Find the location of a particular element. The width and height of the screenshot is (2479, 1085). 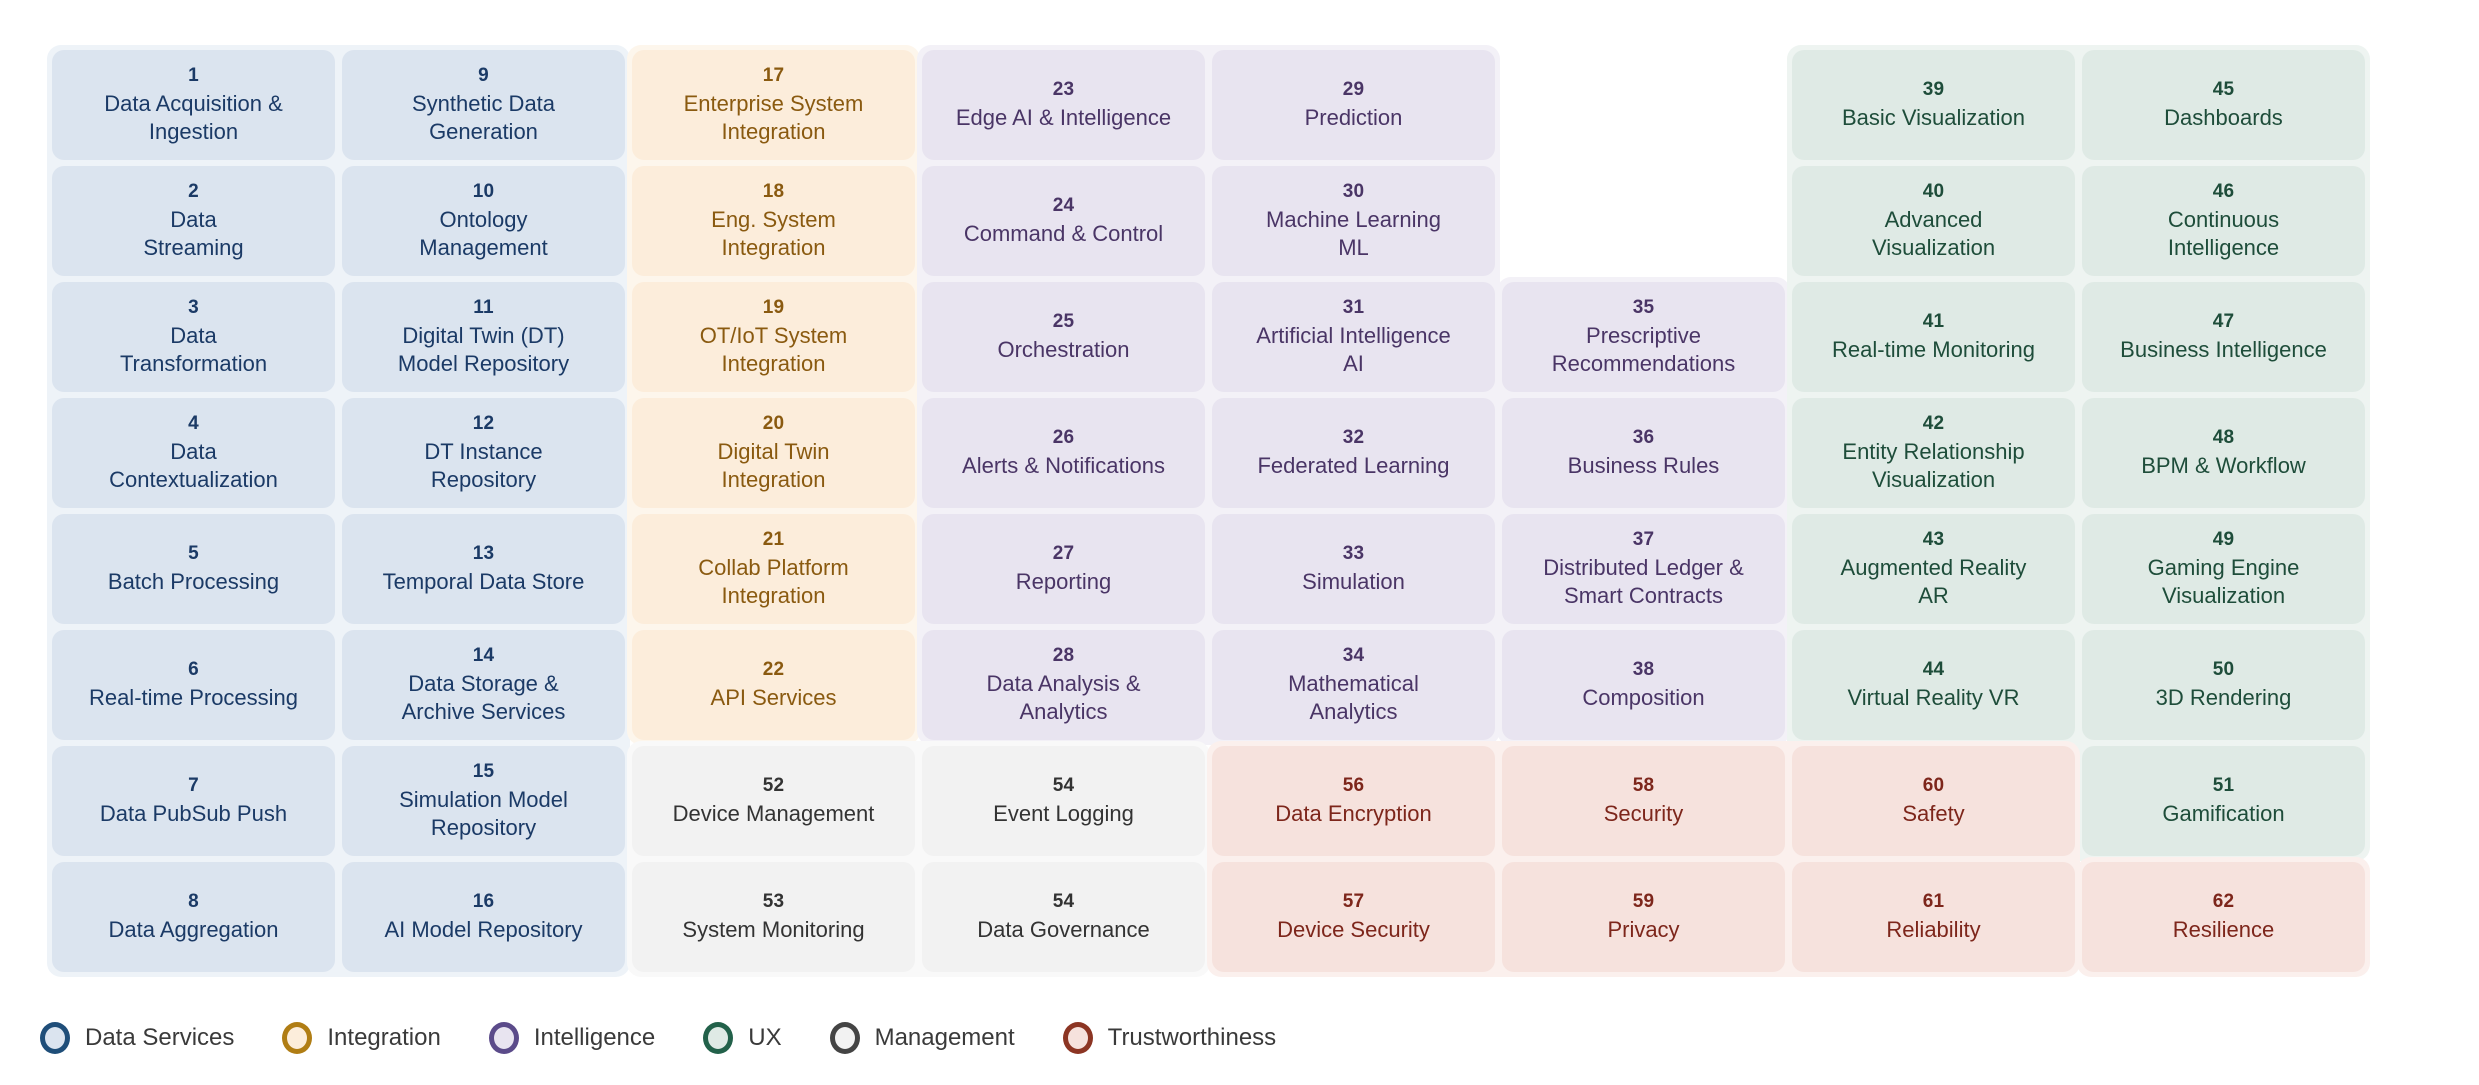

capability-cell: 5 Batch Processing is located at coordinates (193, 569).